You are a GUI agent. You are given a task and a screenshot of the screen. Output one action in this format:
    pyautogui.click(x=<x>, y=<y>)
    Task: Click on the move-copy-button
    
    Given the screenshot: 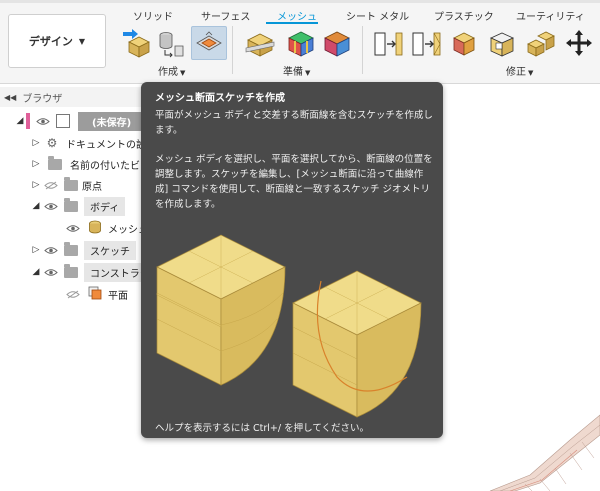 What is the action you would take?
    pyautogui.click(x=579, y=43)
    